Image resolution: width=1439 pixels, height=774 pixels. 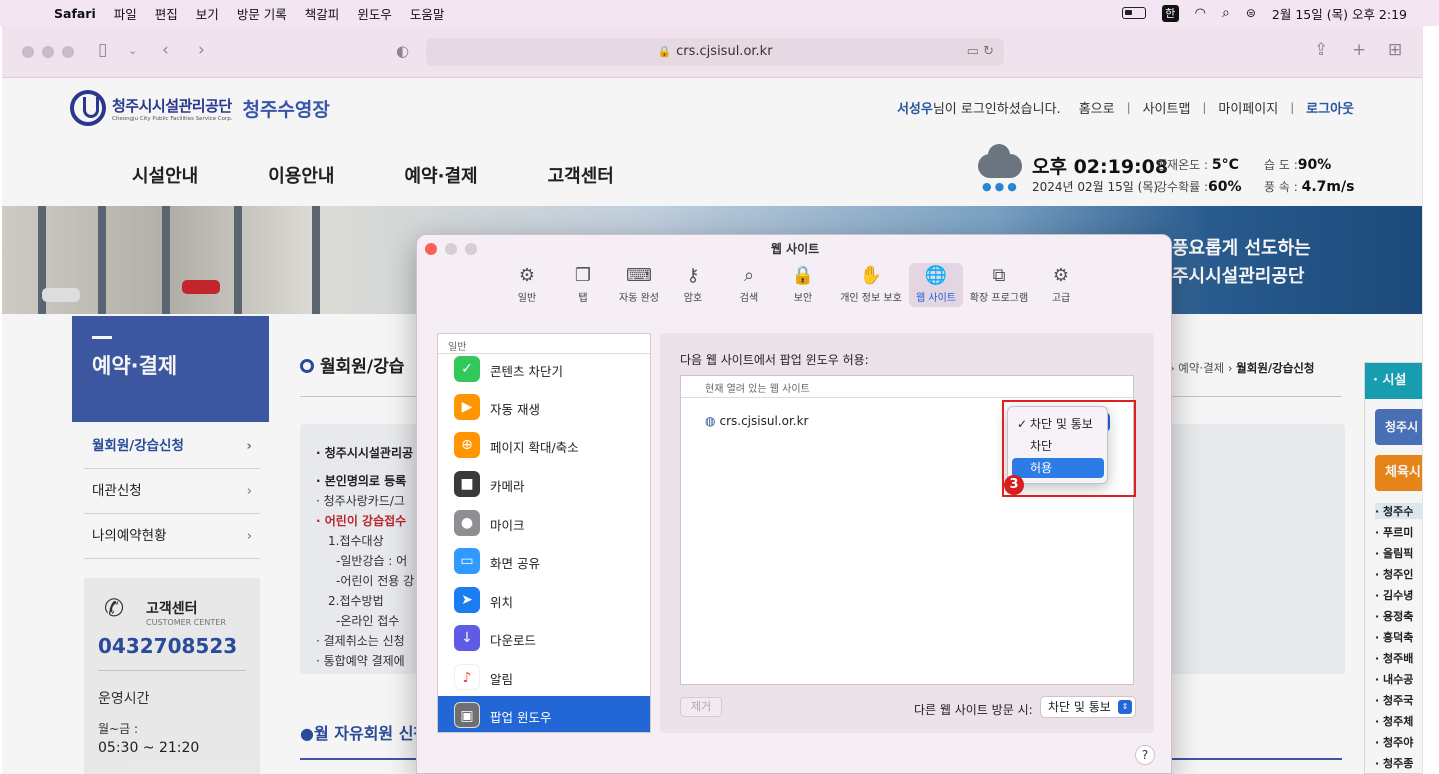 I want to click on tab-autofill: ⌨ 자동 완성, so click(x=639, y=285).